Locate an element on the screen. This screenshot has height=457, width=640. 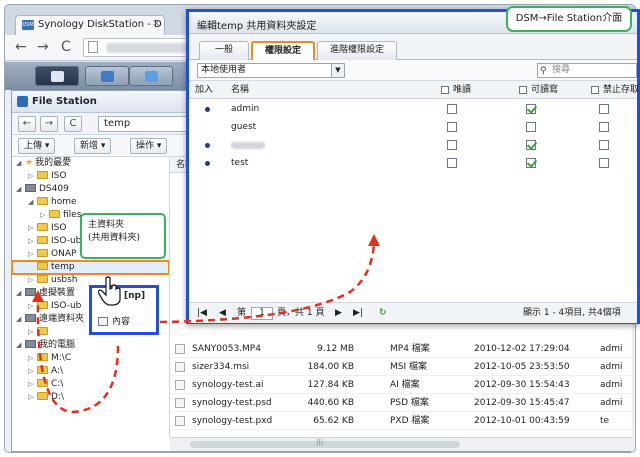
arrow-context-to-dialog is located at coordinates (267, 283).